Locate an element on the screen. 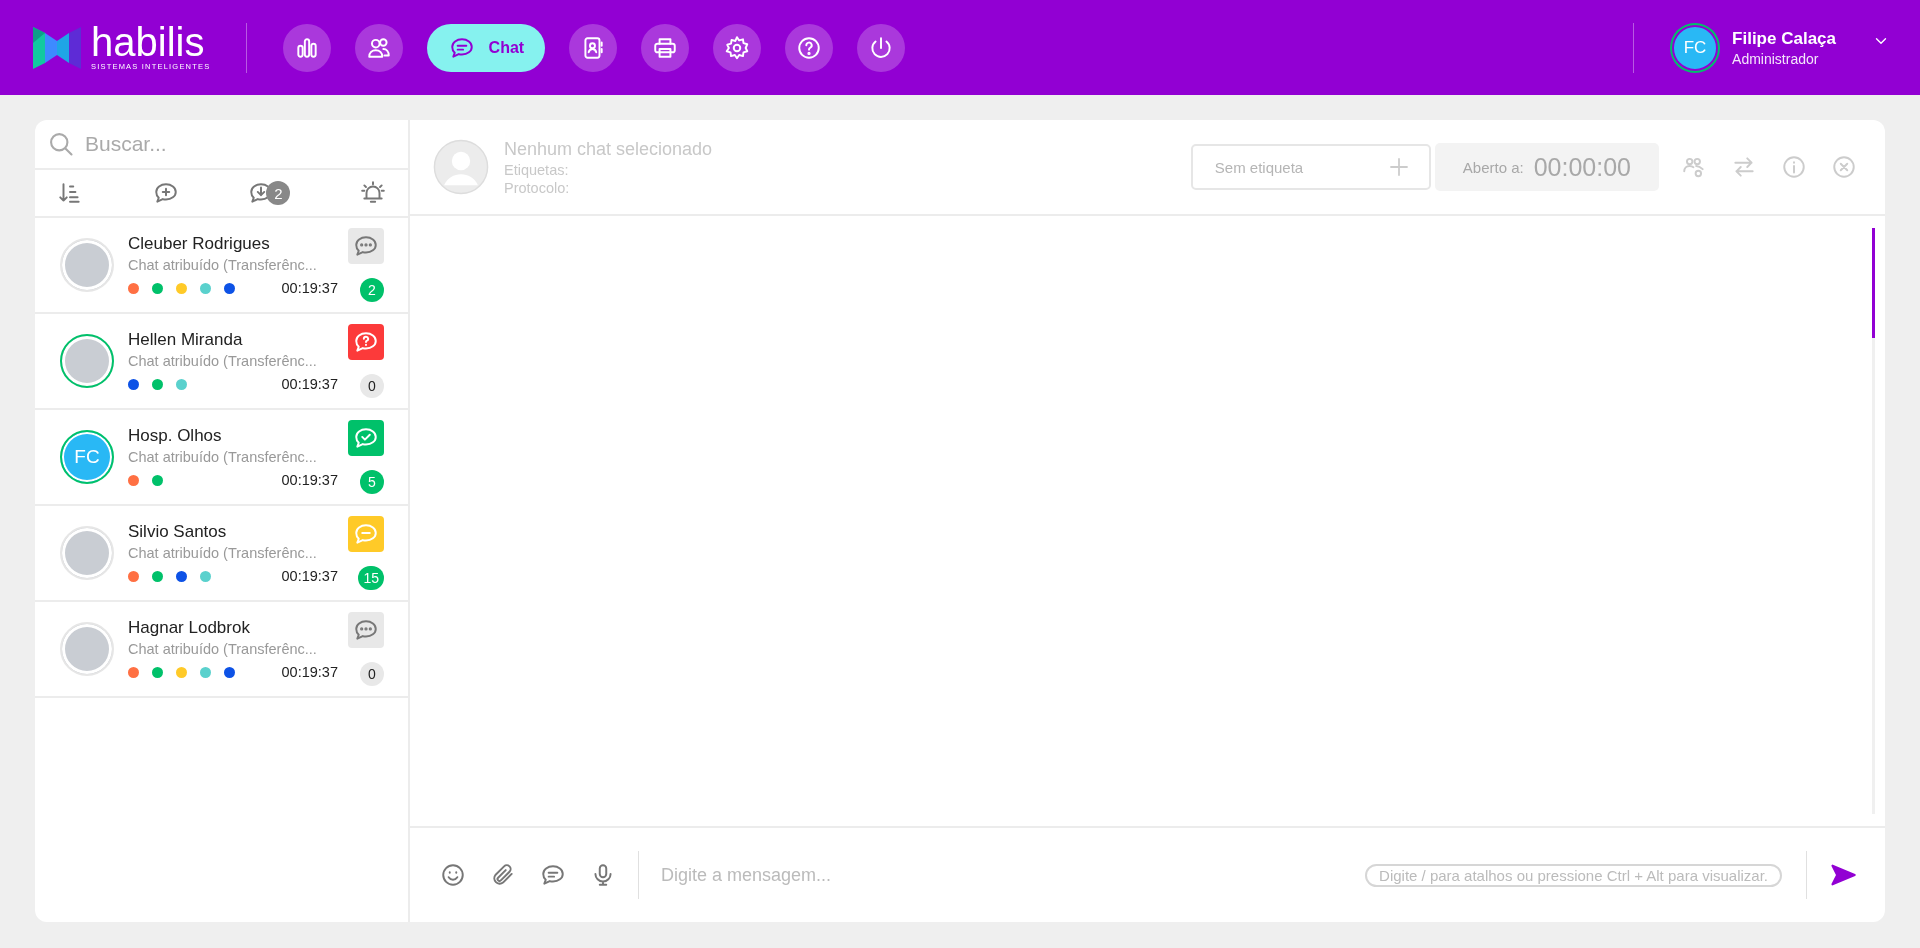 Image resolution: width=1920 pixels, height=948 pixels. incoming-chats-button: 2 is located at coordinates (269, 193).